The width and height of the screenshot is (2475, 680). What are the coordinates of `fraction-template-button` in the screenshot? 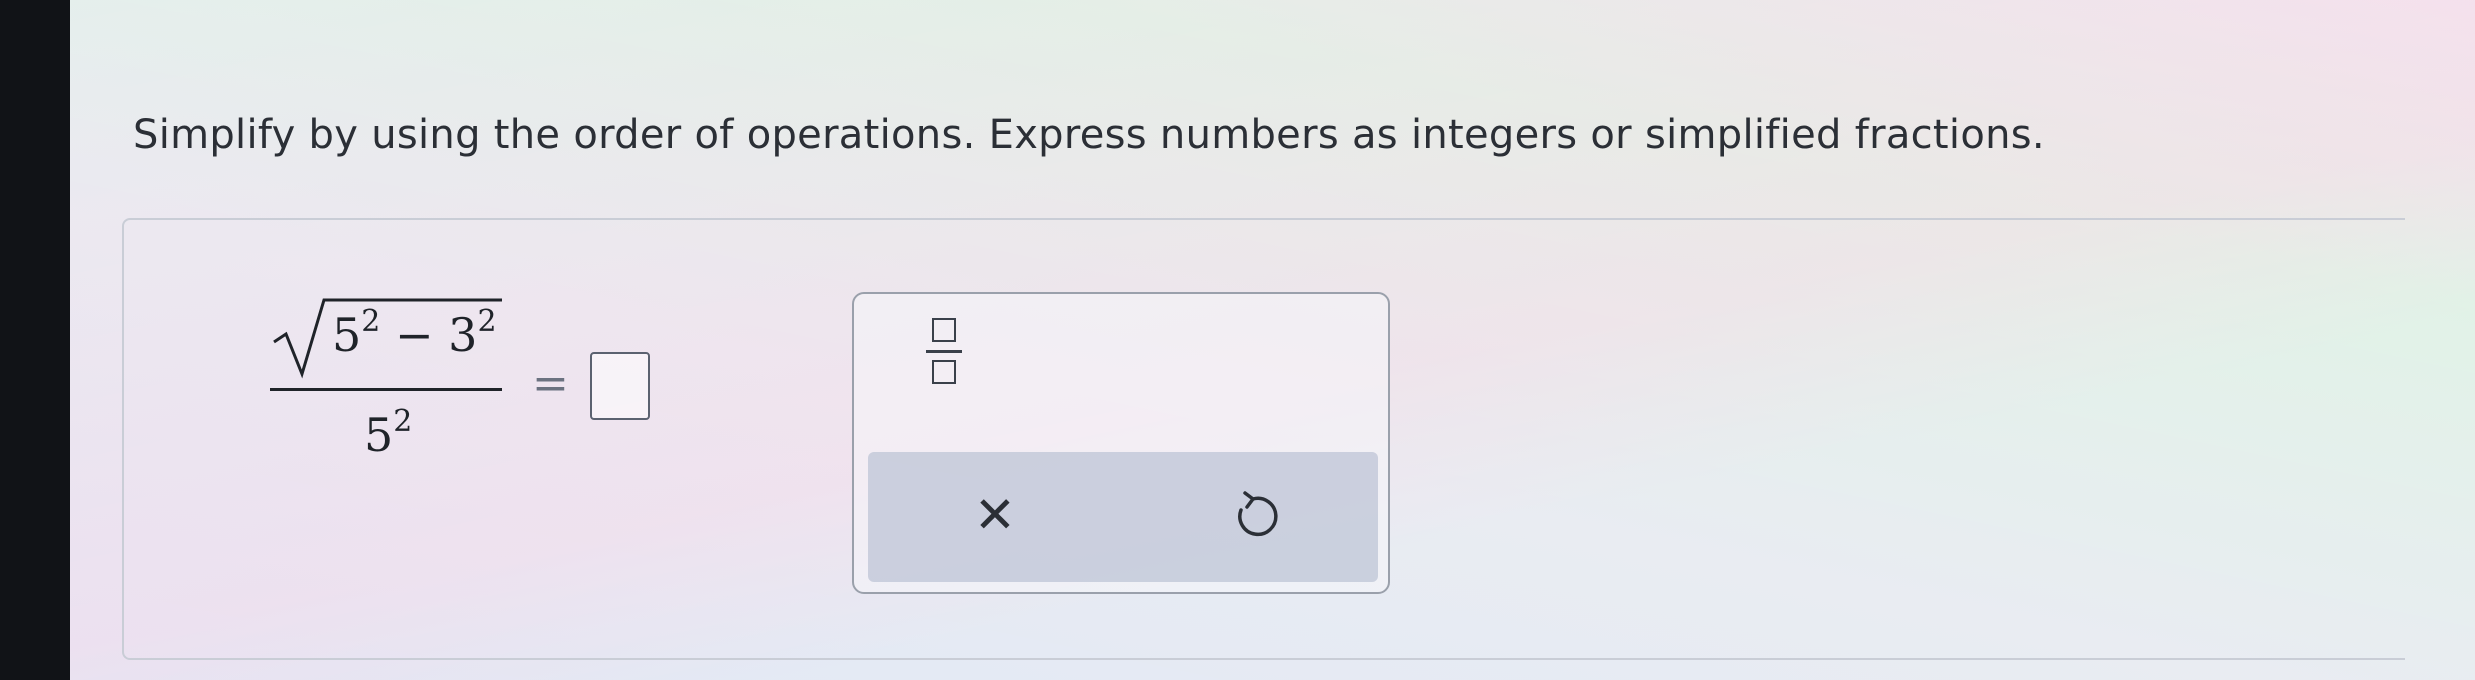 It's located at (944, 354).